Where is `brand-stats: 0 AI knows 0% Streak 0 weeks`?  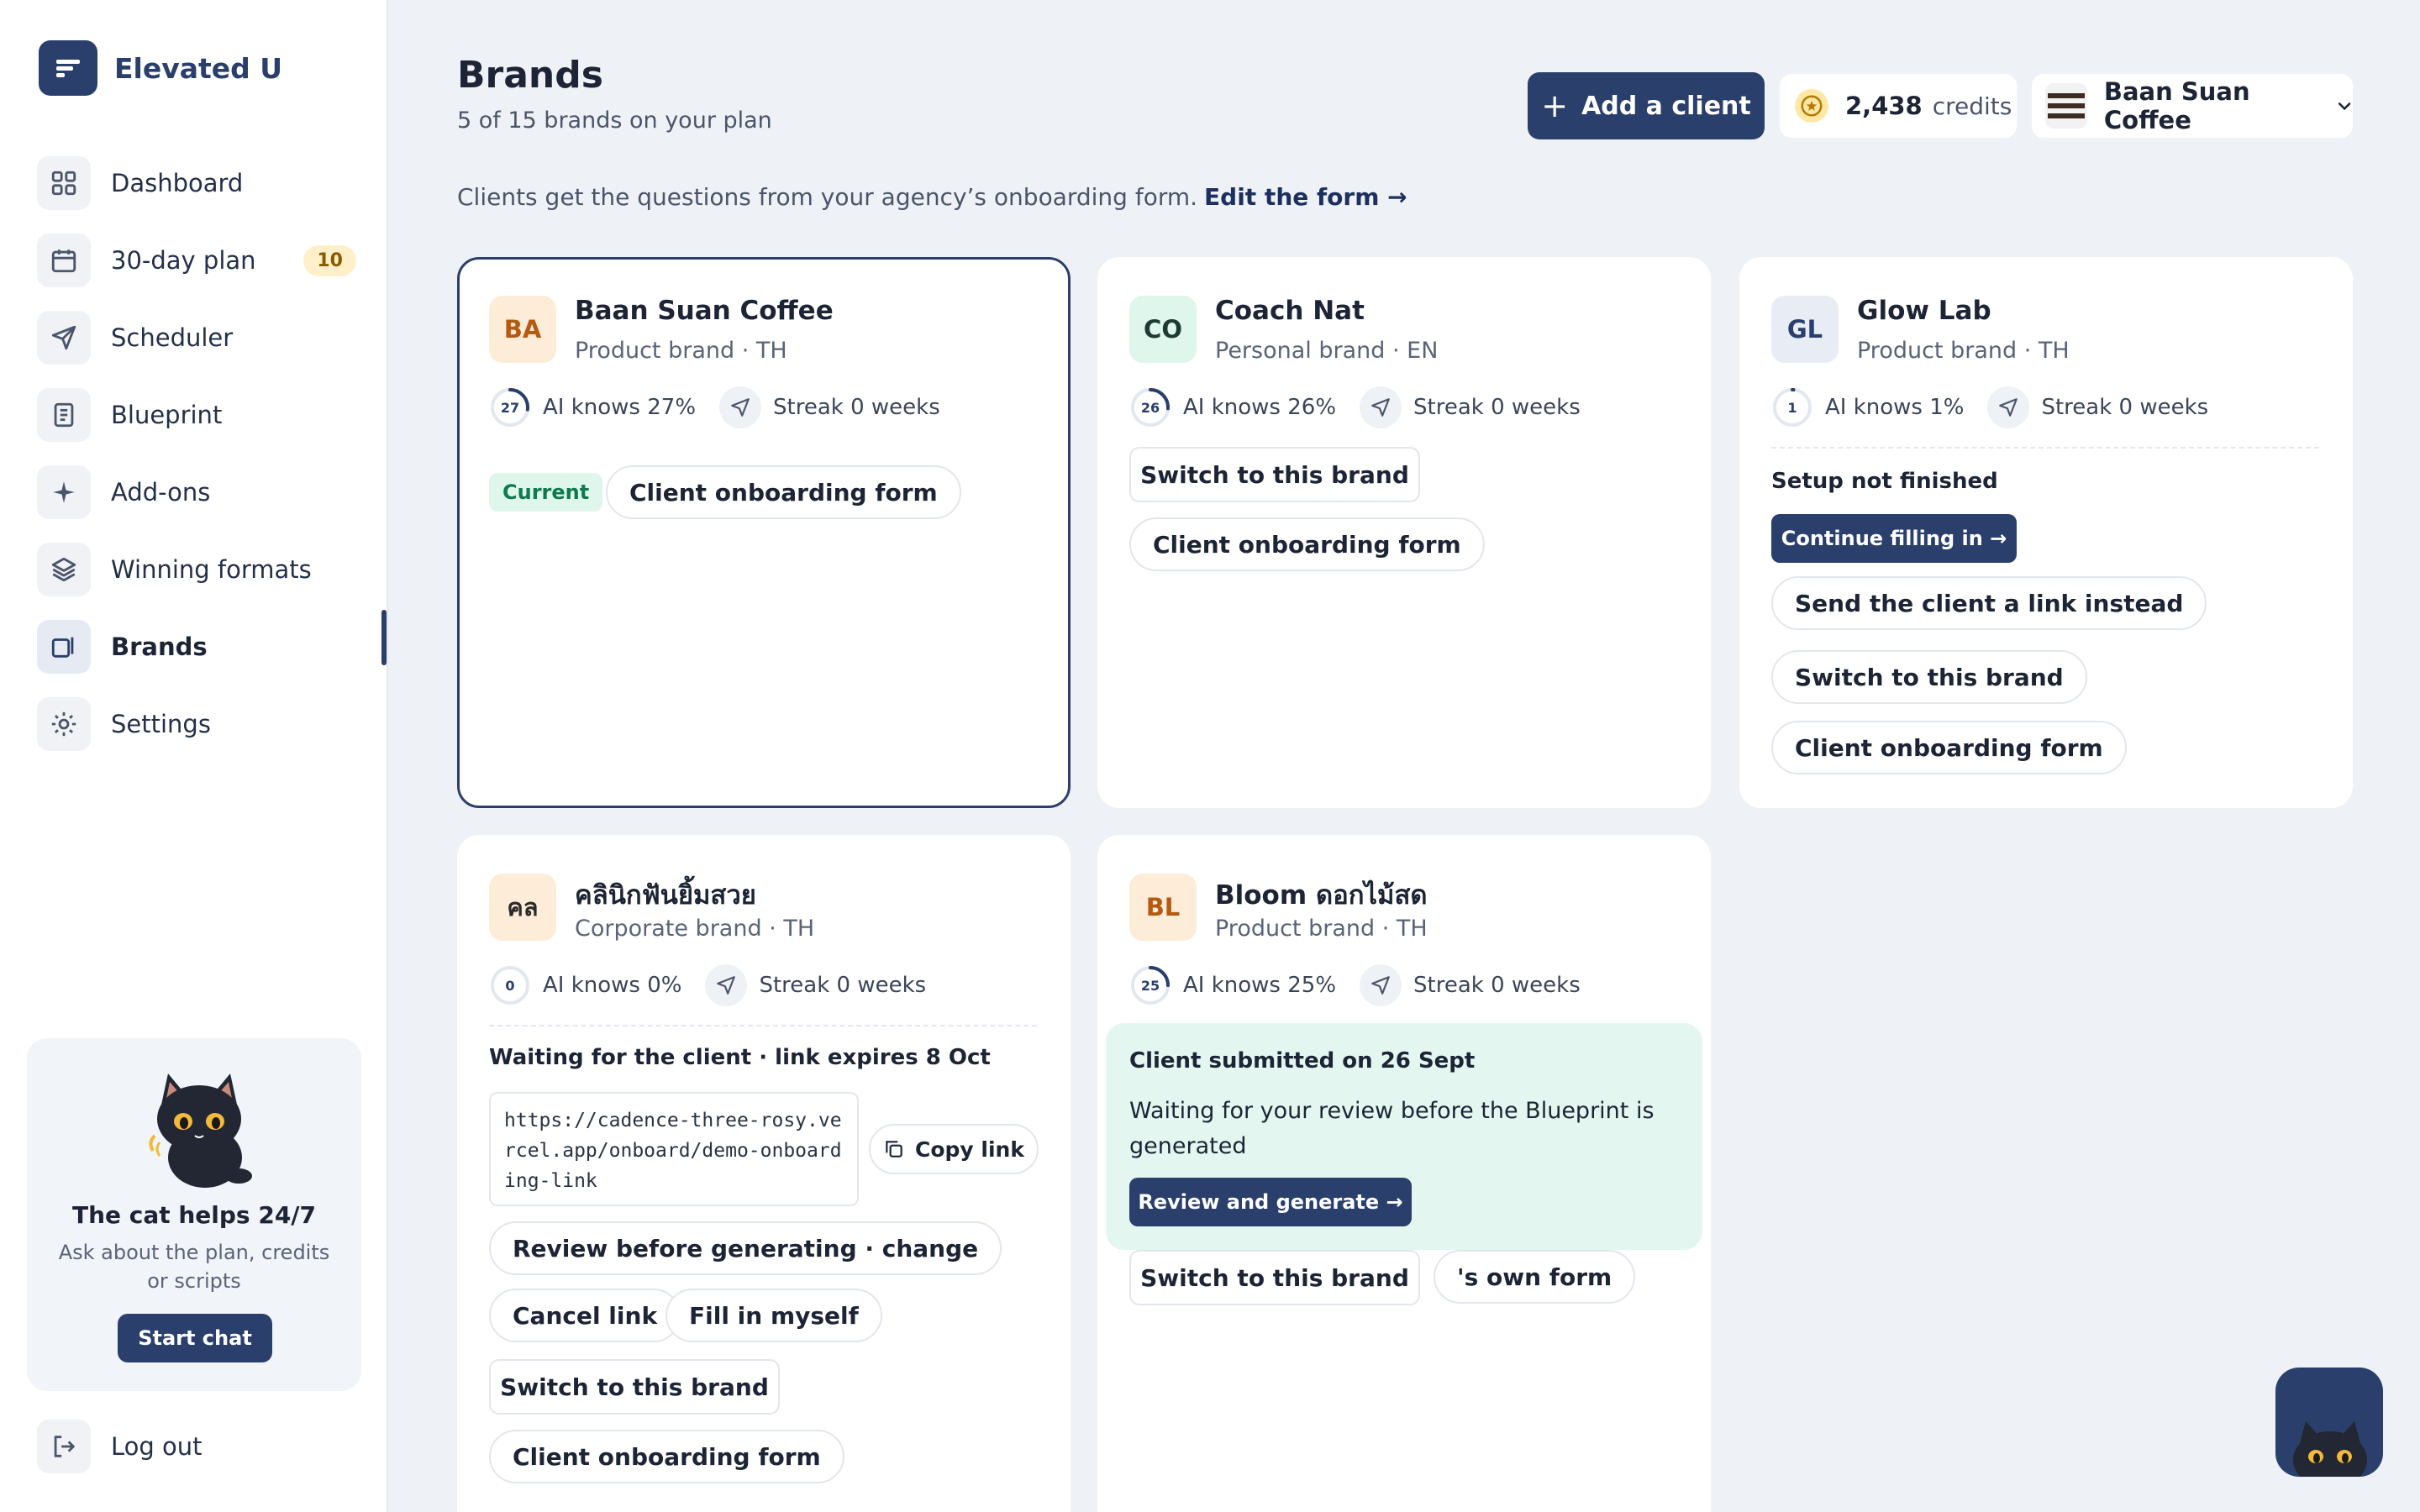
brand-stats: 0 AI knows 0% Streak 0 weeks is located at coordinates (707, 985).